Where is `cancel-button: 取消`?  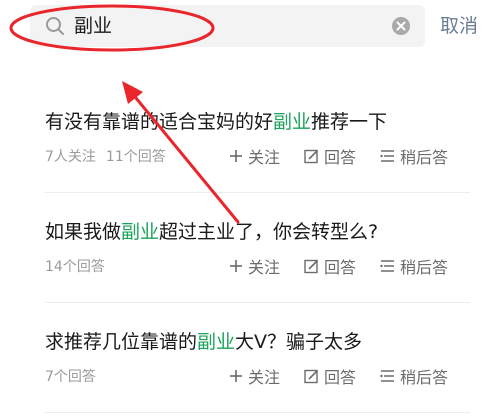 cancel-button: 取消 is located at coordinates (459, 26).